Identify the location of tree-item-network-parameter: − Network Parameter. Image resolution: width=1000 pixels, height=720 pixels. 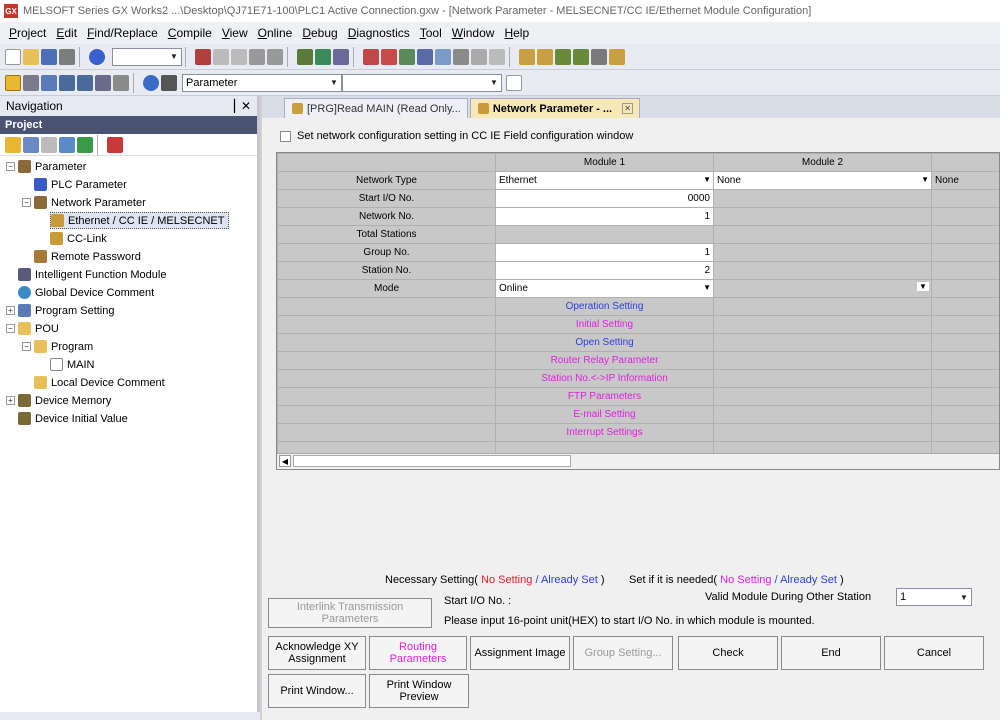
(84, 202).